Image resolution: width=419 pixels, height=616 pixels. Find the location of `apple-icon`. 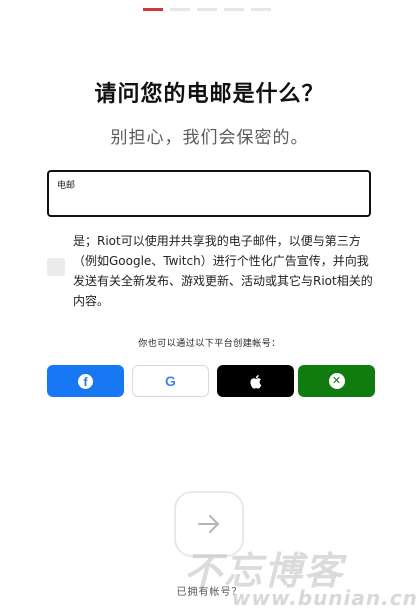

apple-icon is located at coordinates (256, 381).